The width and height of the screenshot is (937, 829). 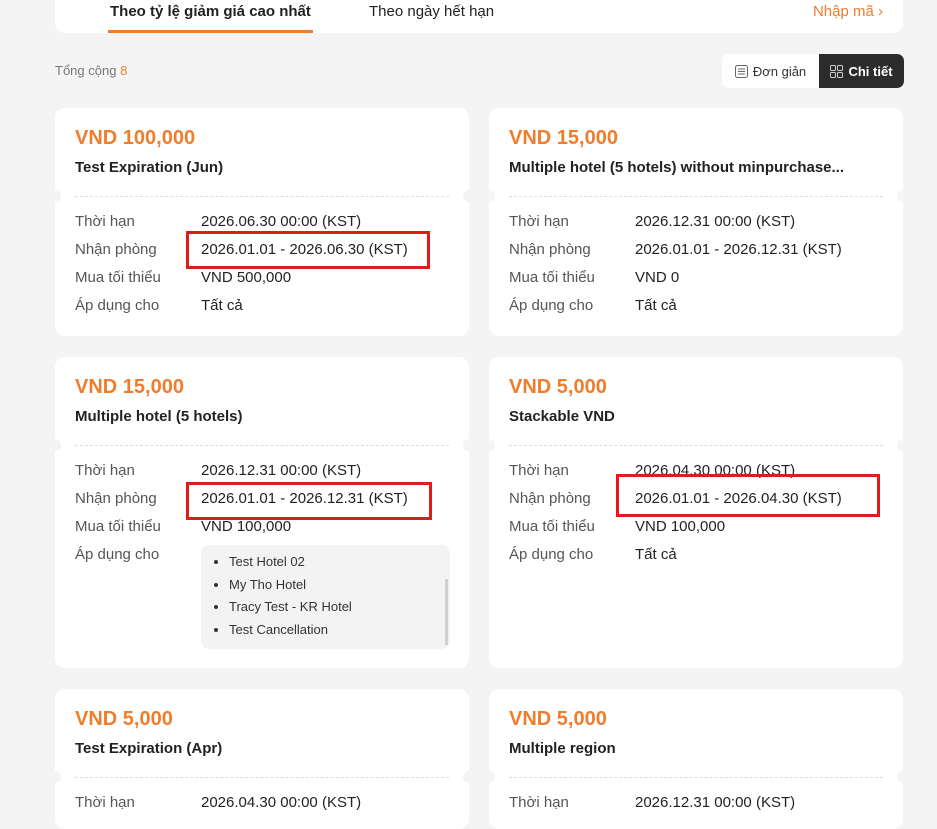 I want to click on coupon-title: Test Expiration (Apr), so click(x=149, y=748).